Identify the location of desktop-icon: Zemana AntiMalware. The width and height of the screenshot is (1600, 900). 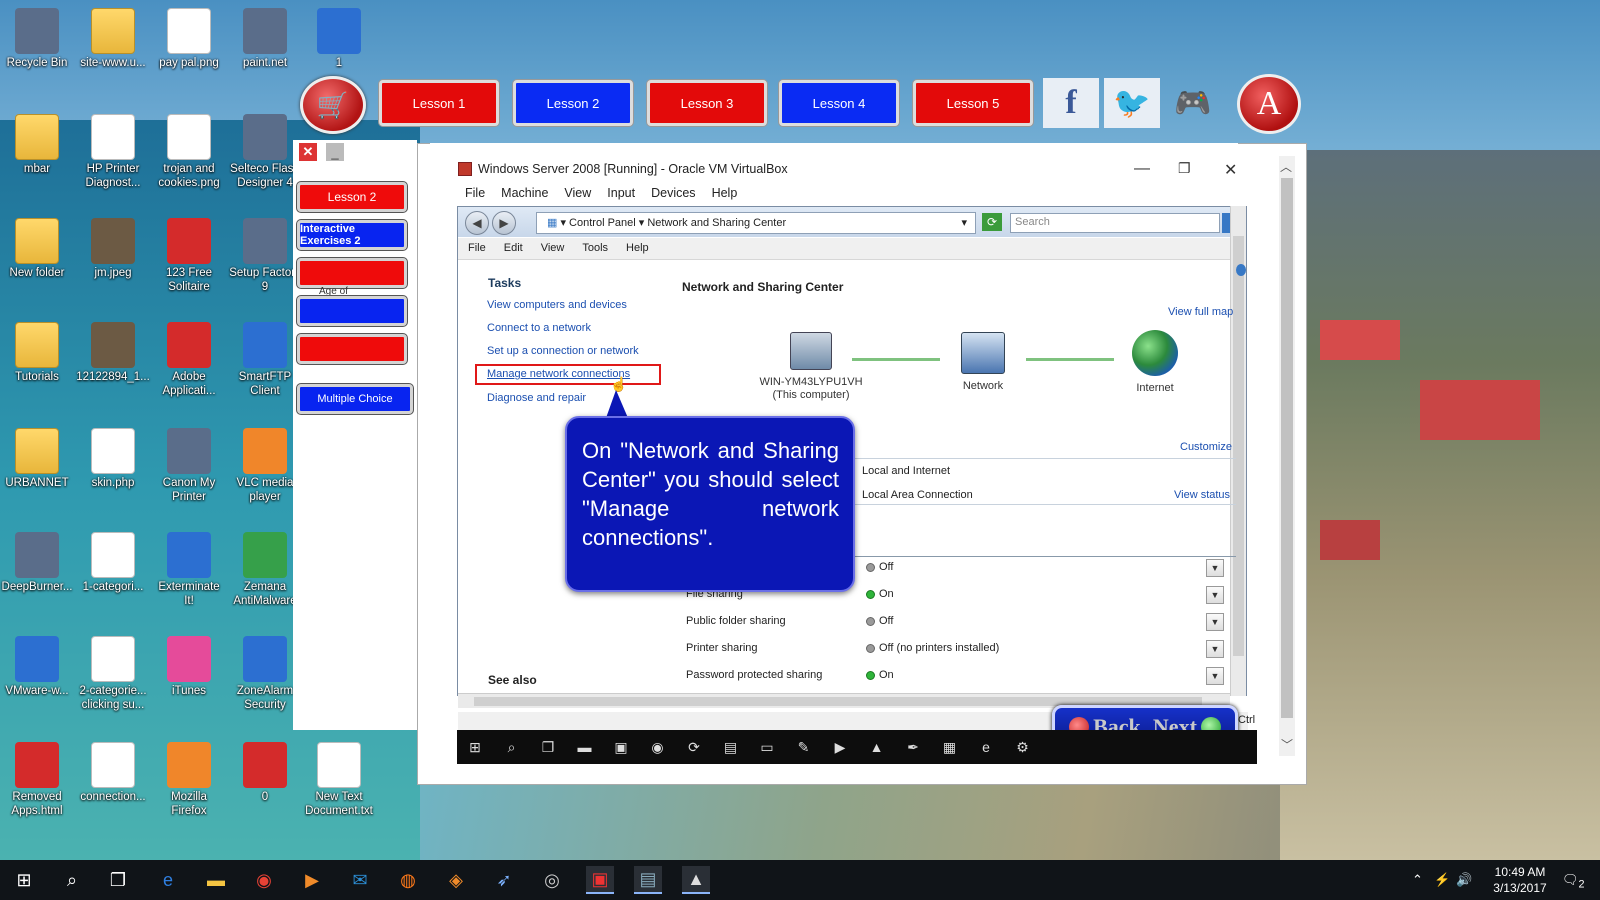
(265, 570).